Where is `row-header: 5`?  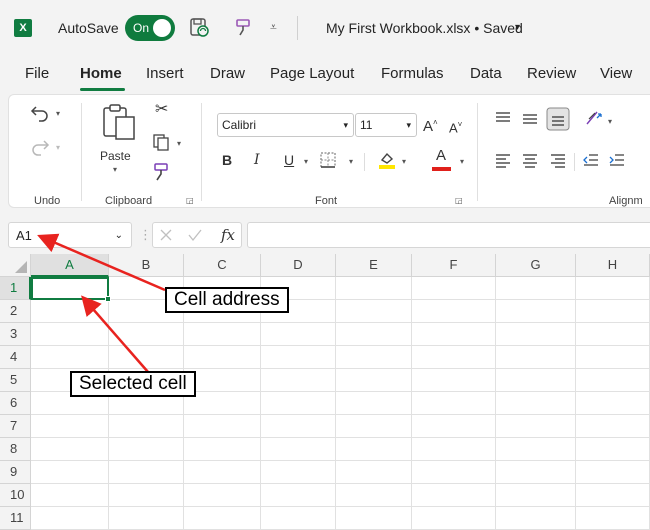
row-header: 5 is located at coordinates (15, 380).